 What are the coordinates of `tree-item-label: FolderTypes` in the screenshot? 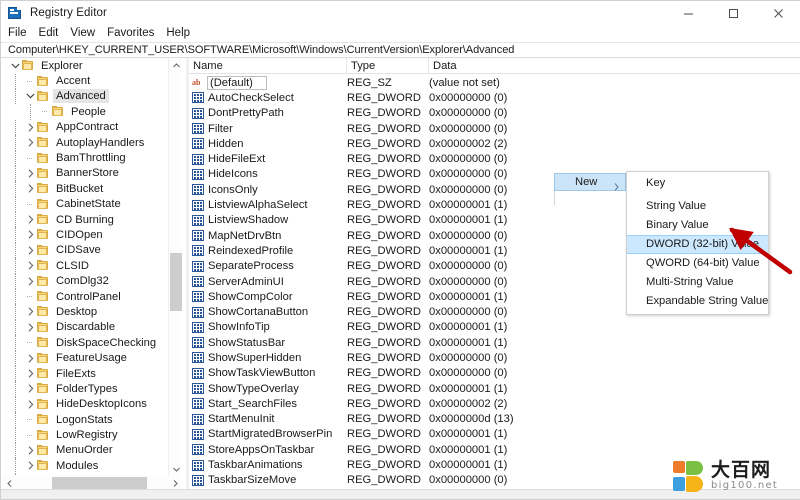 It's located at (87, 388).